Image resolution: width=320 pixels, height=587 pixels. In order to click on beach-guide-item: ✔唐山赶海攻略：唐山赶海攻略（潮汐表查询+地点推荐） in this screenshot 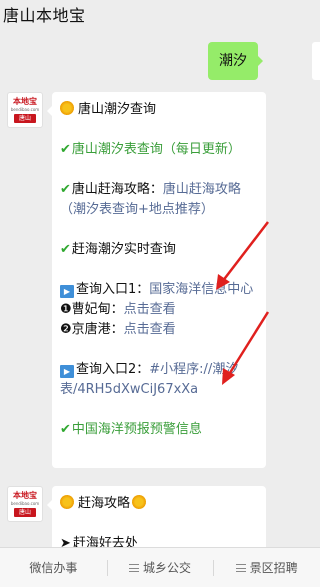, I will do `click(150, 199)`.